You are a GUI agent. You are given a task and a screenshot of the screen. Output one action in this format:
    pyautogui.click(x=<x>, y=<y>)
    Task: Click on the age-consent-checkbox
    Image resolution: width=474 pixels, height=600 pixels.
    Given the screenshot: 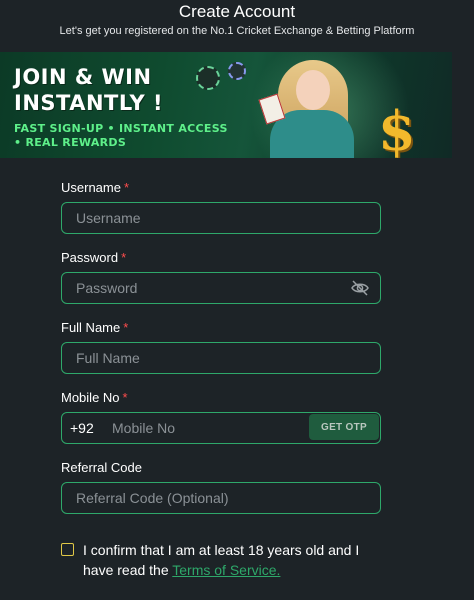 What is the action you would take?
    pyautogui.click(x=67, y=549)
    